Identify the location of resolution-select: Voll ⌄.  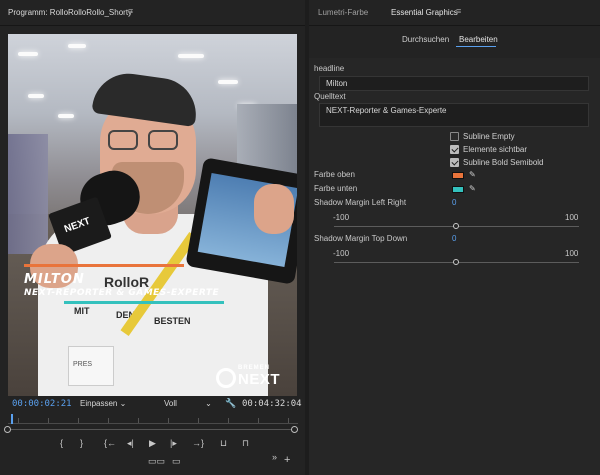
(188, 403).